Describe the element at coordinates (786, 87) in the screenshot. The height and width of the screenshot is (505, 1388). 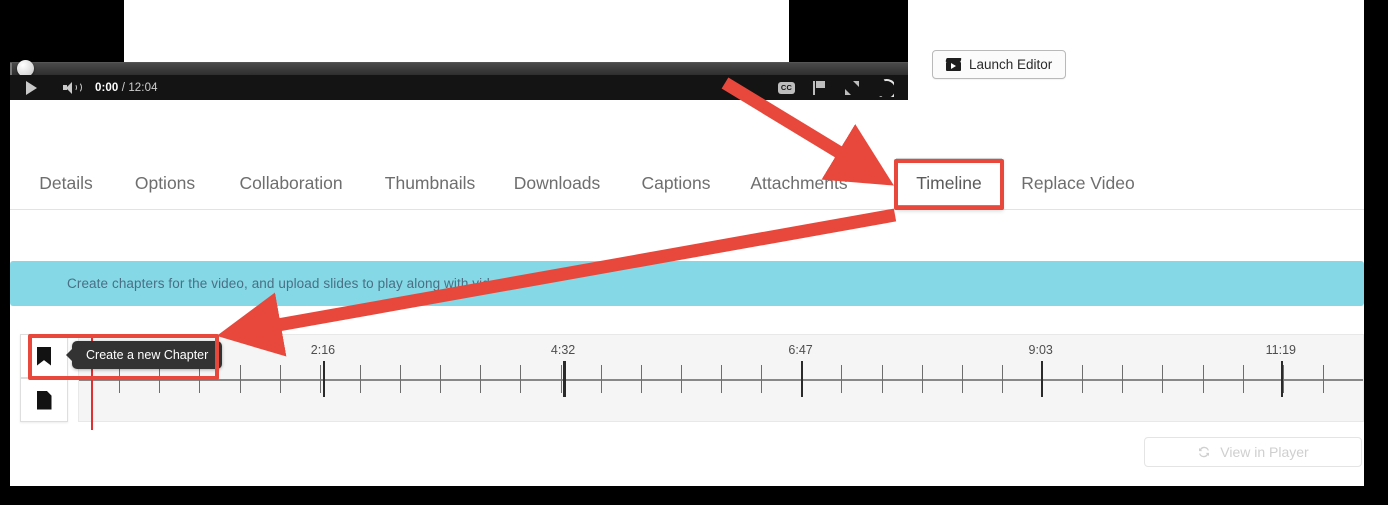
I see `closed-captions-icon: CC` at that location.